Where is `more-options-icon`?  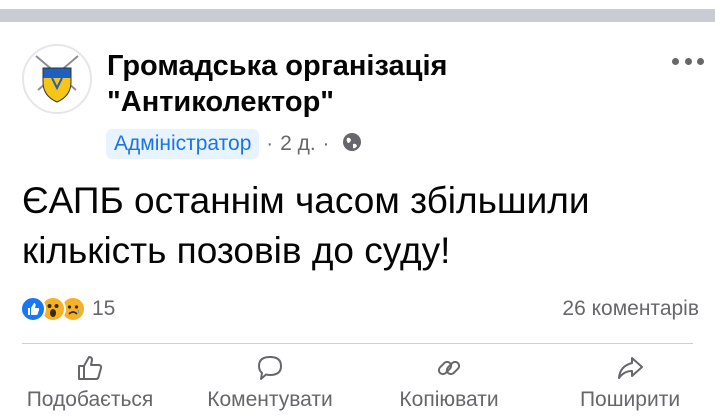 more-options-icon is located at coordinates (688, 61).